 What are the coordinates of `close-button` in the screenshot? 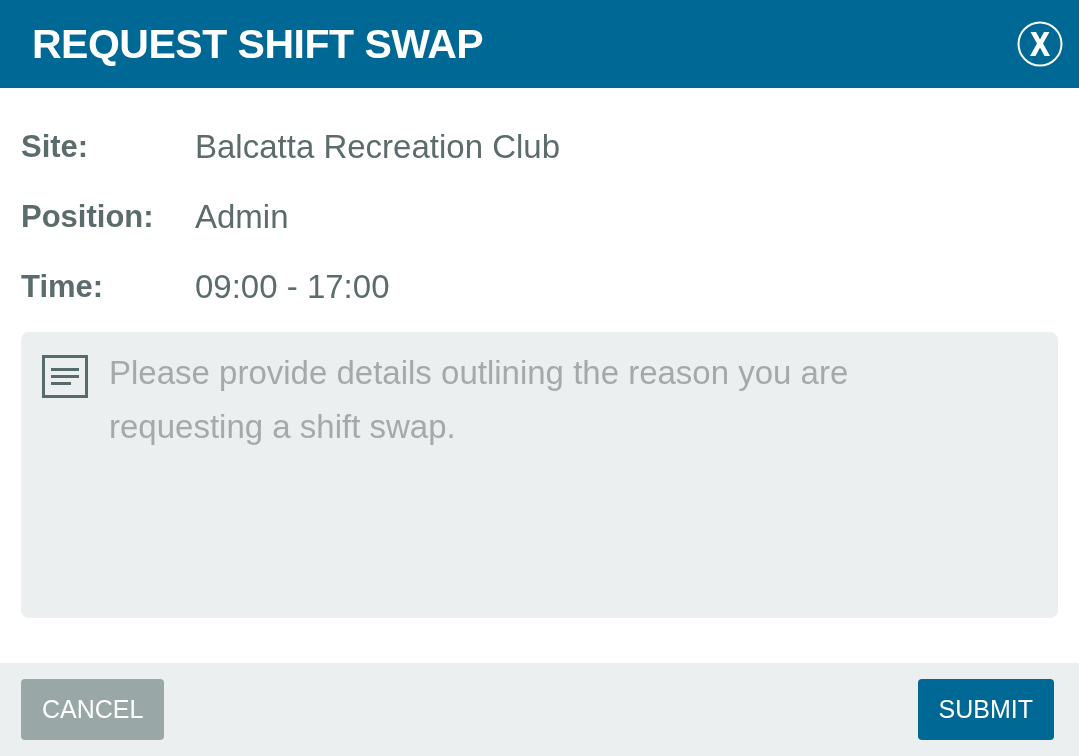 It's located at (1040, 44).